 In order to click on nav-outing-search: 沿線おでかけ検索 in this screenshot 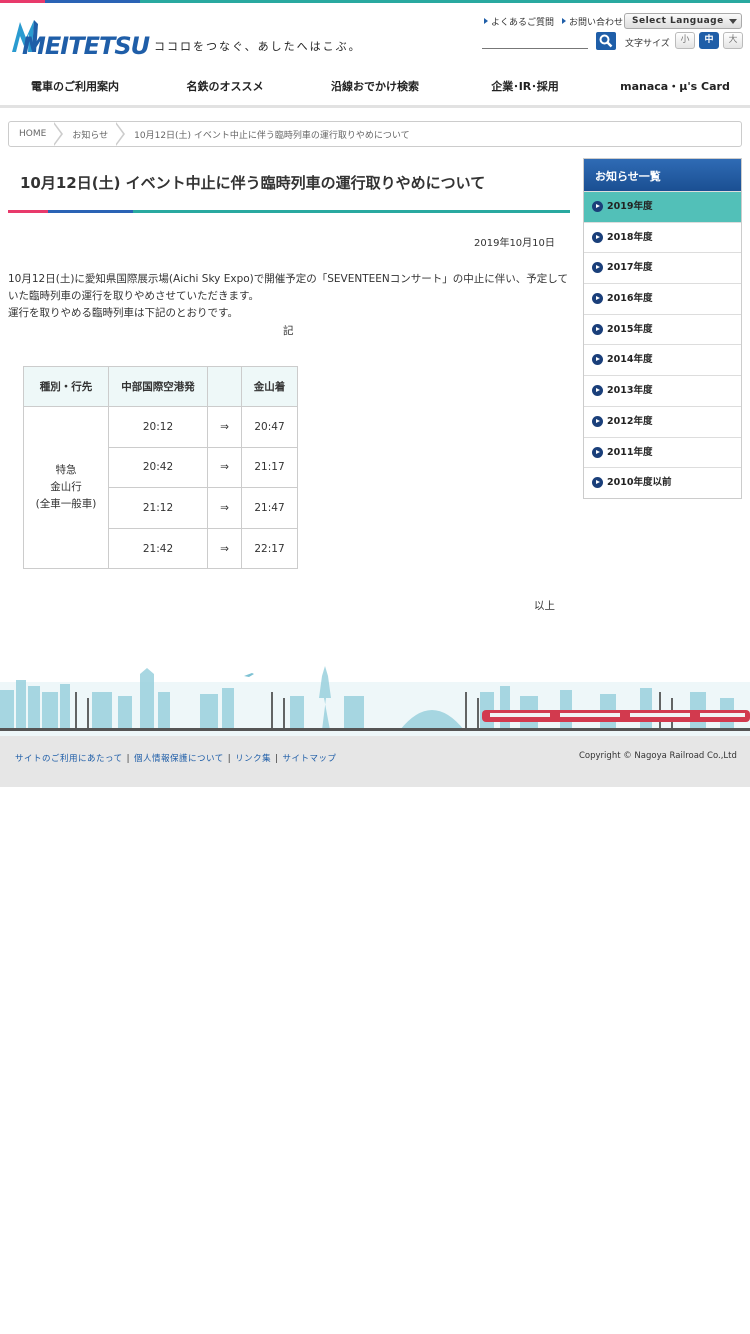, I will do `click(375, 87)`.